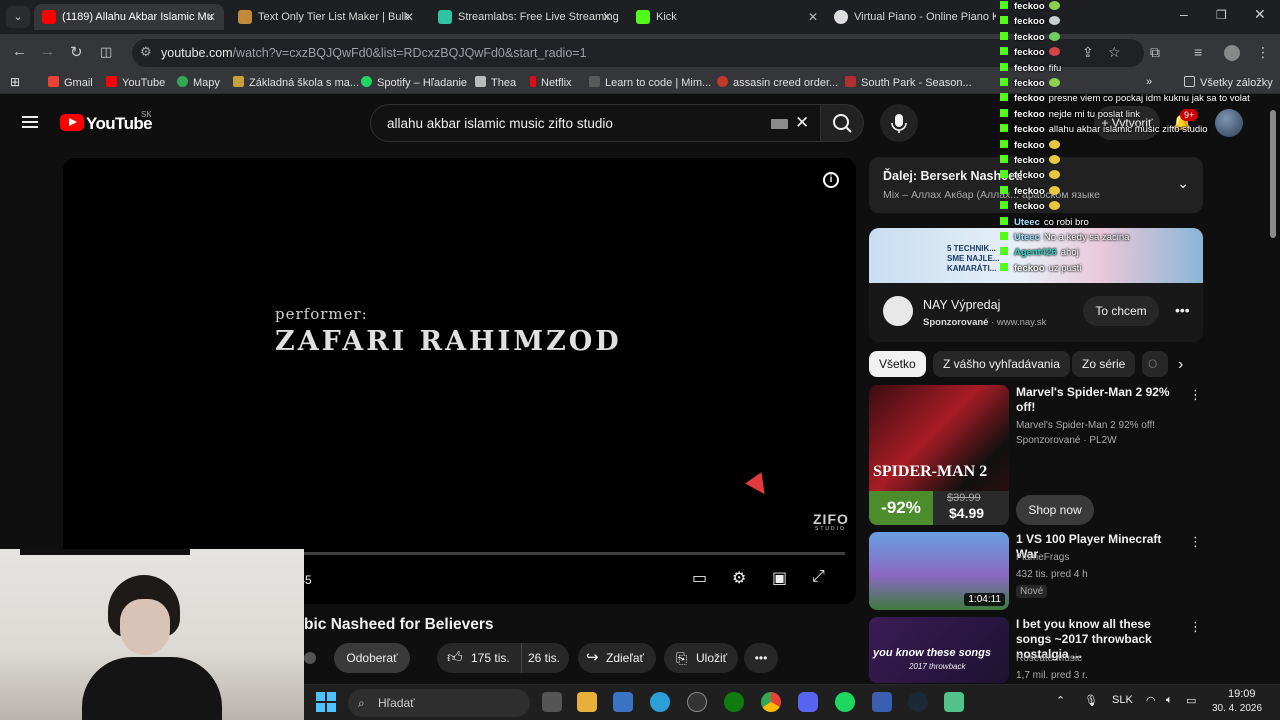 The height and width of the screenshot is (720, 1280). Describe the element at coordinates (1030, 160) in the screenshot. I see `chat-message: feckoo` at that location.